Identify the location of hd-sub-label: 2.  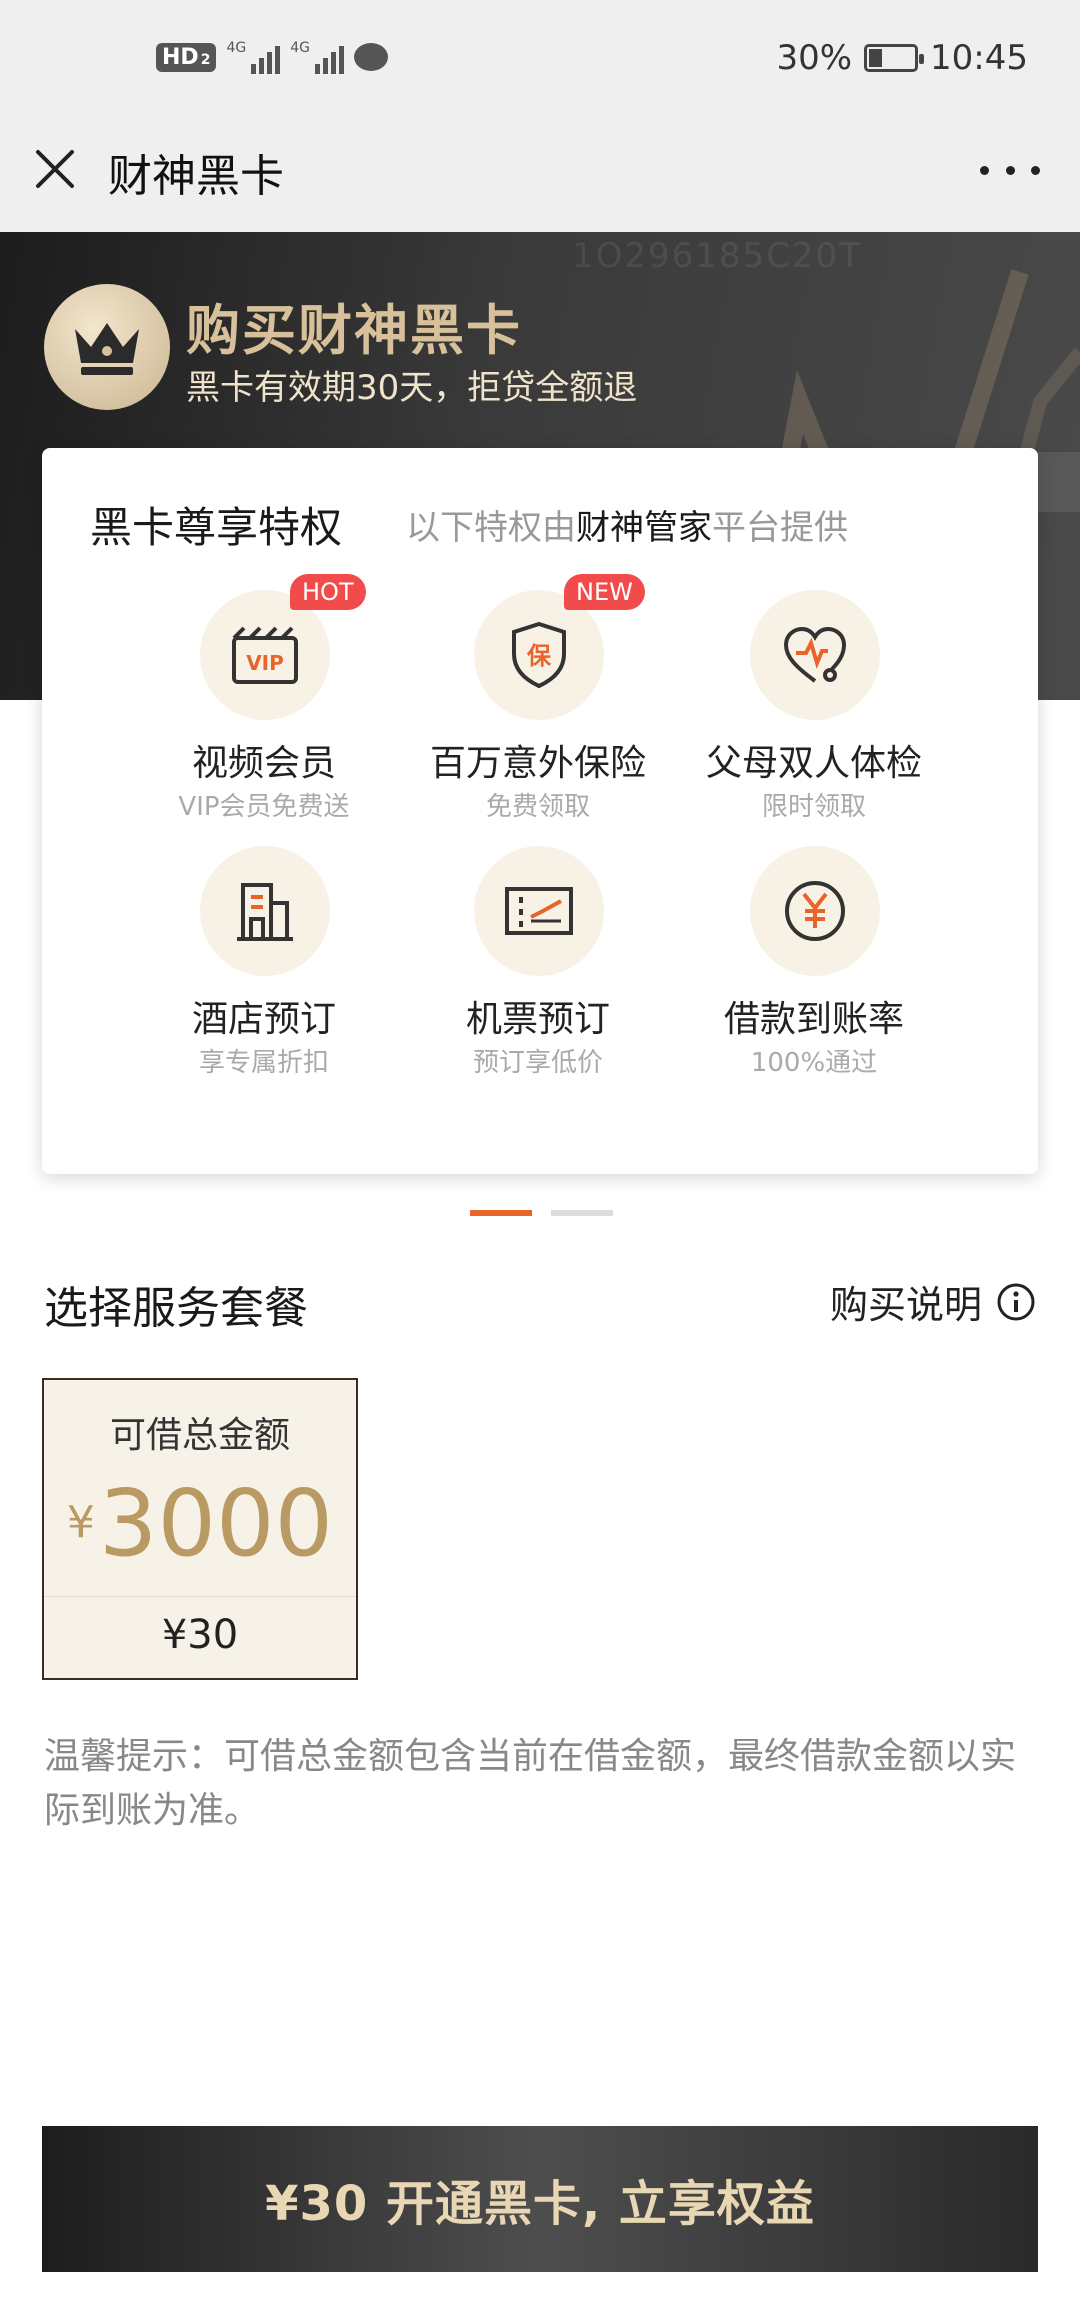
(205, 59).